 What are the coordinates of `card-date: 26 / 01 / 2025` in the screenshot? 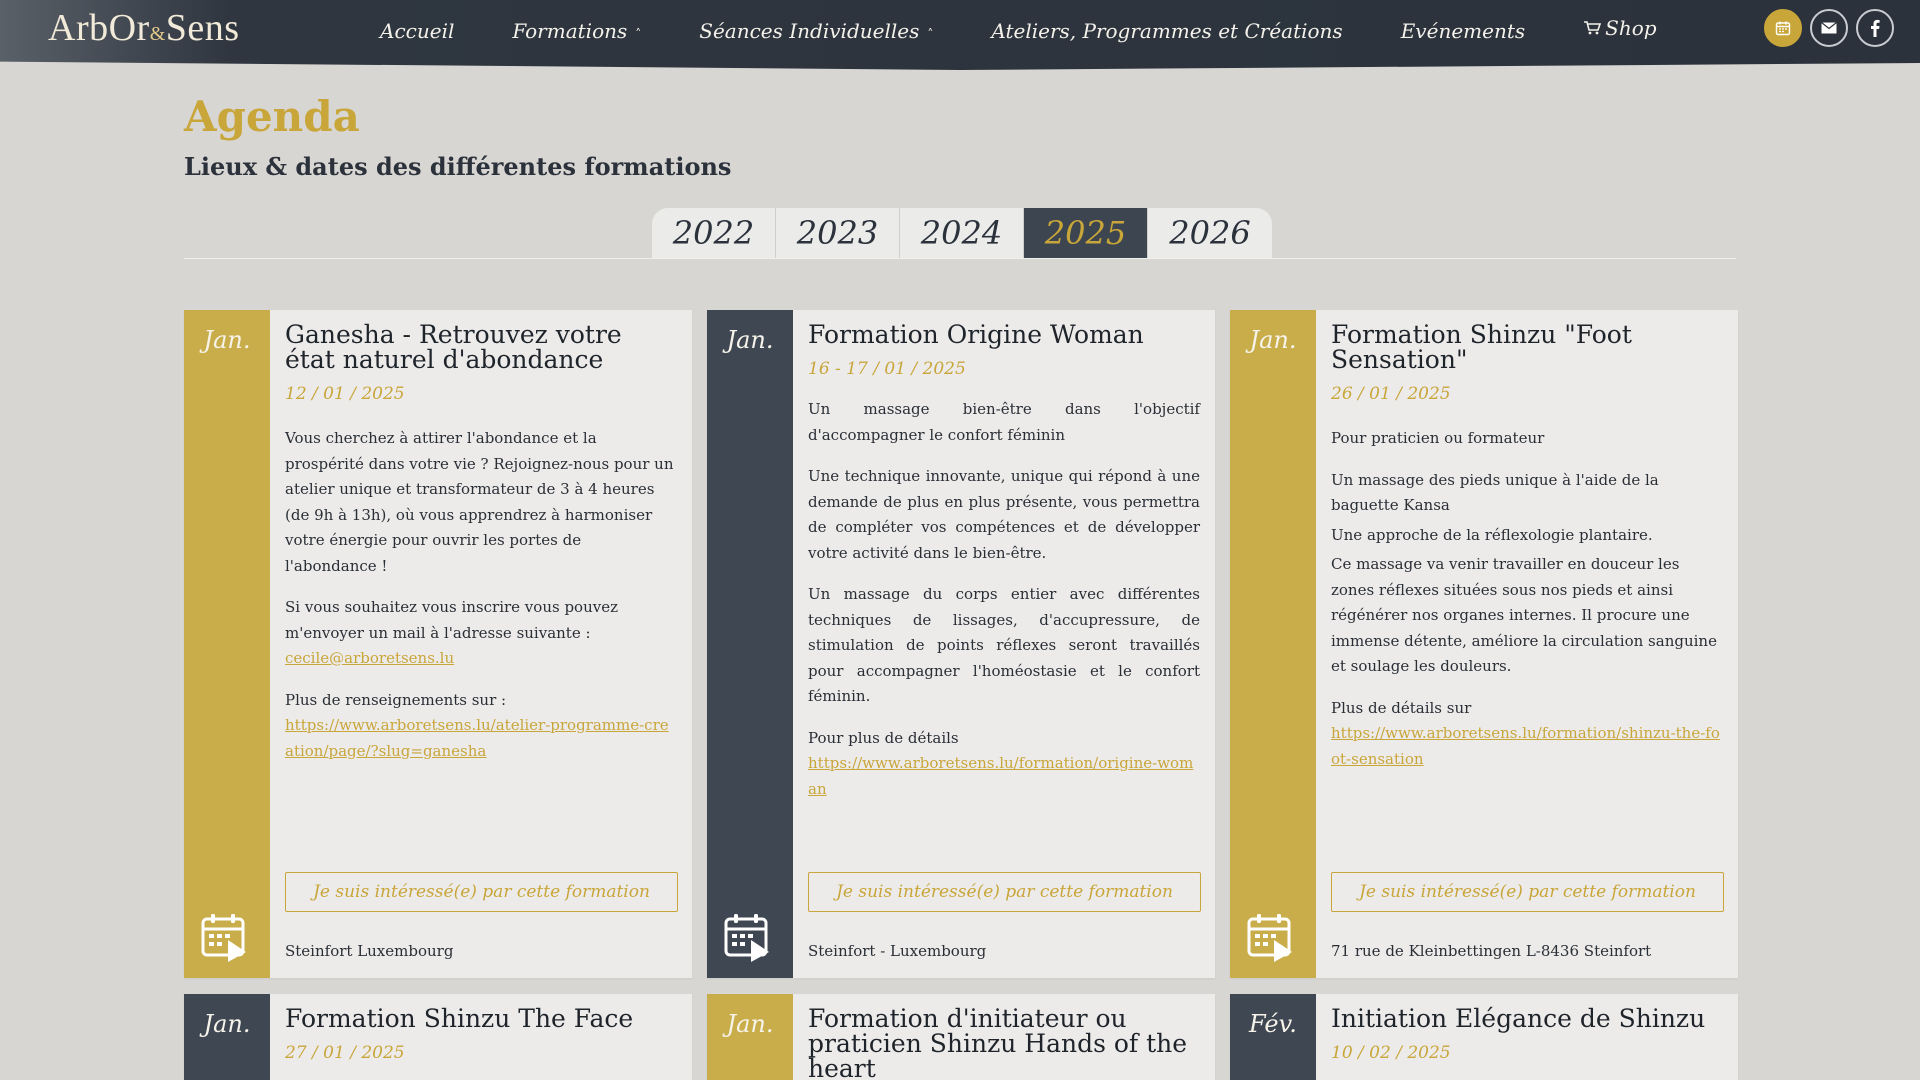 It's located at (1391, 394).